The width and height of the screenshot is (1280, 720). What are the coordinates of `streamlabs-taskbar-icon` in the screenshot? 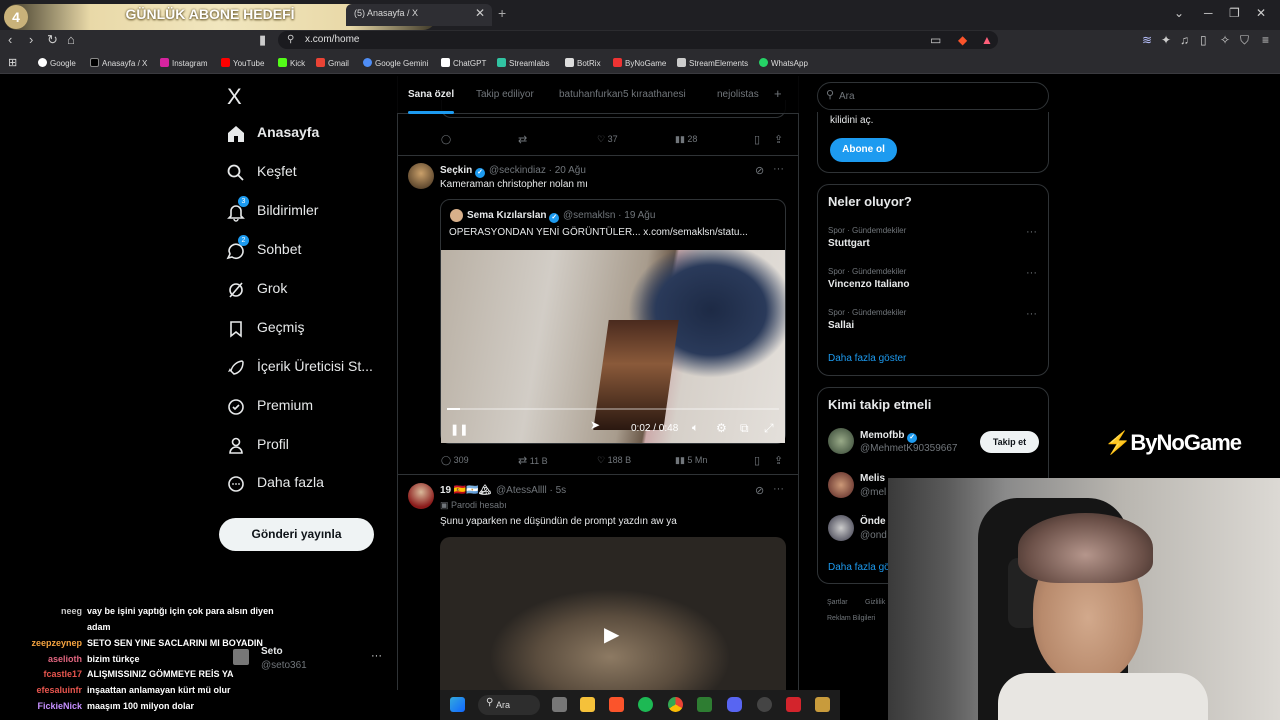 It's located at (704, 704).